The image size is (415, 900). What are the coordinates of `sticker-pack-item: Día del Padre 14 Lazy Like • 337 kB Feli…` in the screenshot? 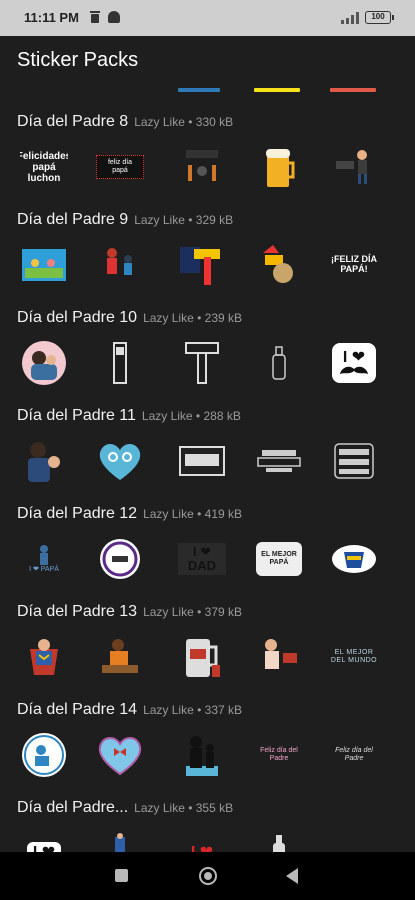 It's located at (207, 735).